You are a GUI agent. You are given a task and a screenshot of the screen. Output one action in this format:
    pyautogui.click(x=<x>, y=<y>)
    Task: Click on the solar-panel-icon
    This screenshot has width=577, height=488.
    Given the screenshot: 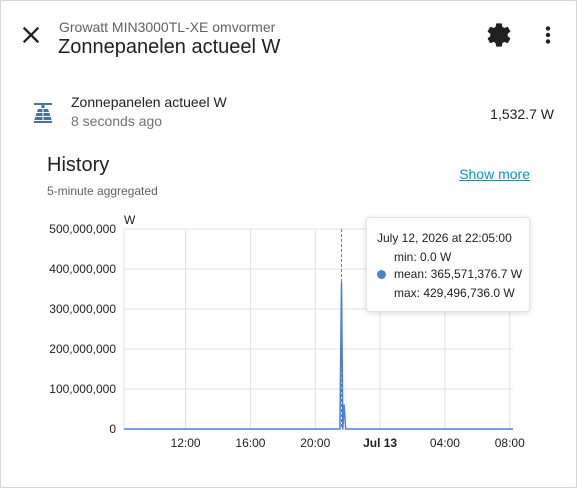 What is the action you would take?
    pyautogui.click(x=43, y=113)
    